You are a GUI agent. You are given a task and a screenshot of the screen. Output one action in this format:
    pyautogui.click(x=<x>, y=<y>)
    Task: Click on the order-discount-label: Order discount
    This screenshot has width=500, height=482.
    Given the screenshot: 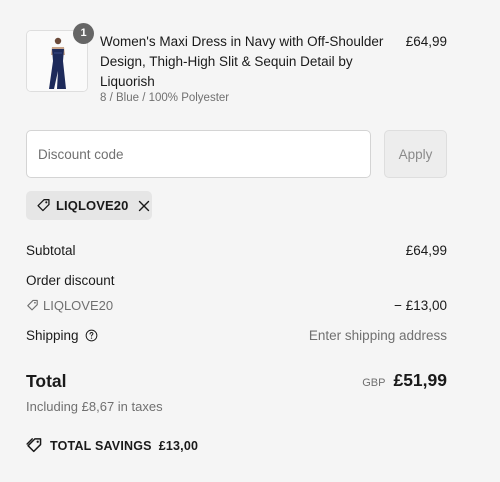 What is the action you would take?
    pyautogui.click(x=70, y=280)
    